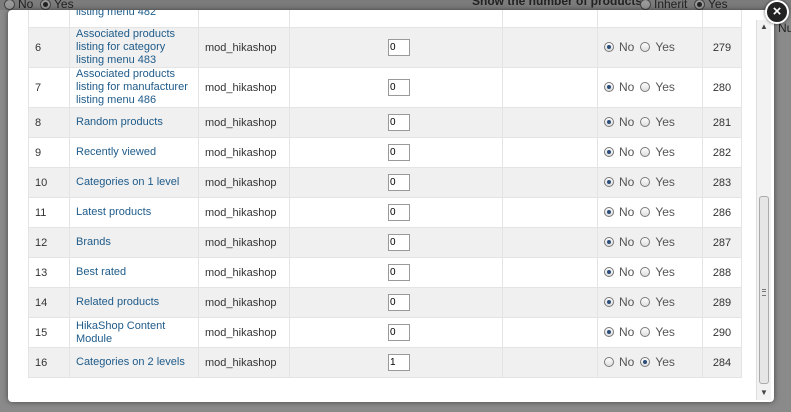  What do you see at coordinates (722, 332) in the screenshot?
I see `module-id: 290` at bounding box center [722, 332].